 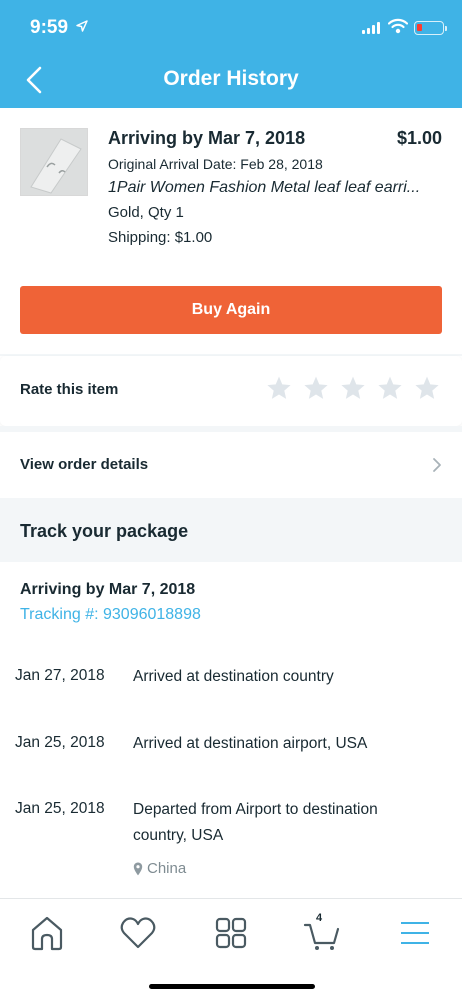 I want to click on chevron-right-icon, so click(x=437, y=465).